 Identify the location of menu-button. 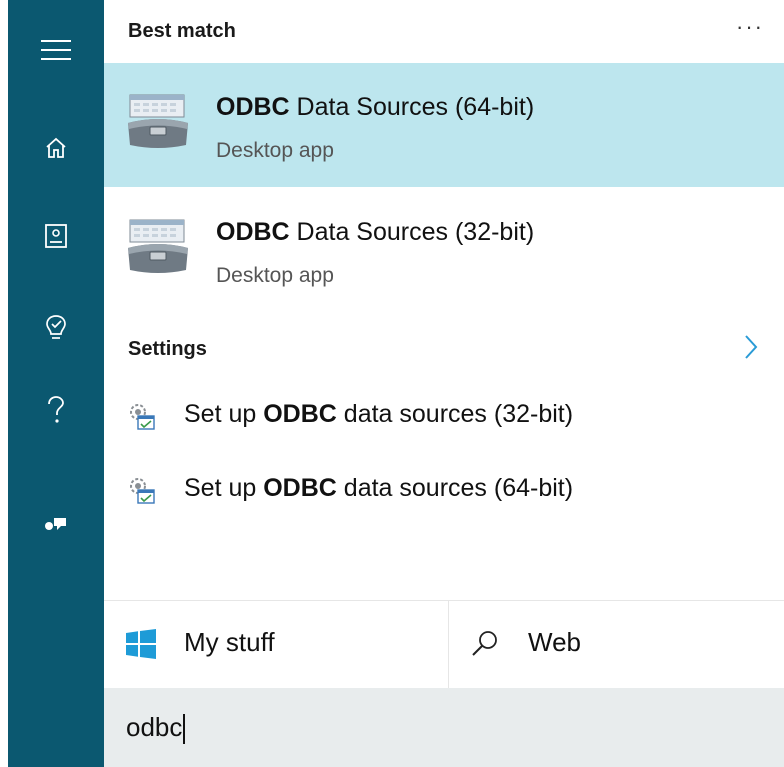
(56, 50).